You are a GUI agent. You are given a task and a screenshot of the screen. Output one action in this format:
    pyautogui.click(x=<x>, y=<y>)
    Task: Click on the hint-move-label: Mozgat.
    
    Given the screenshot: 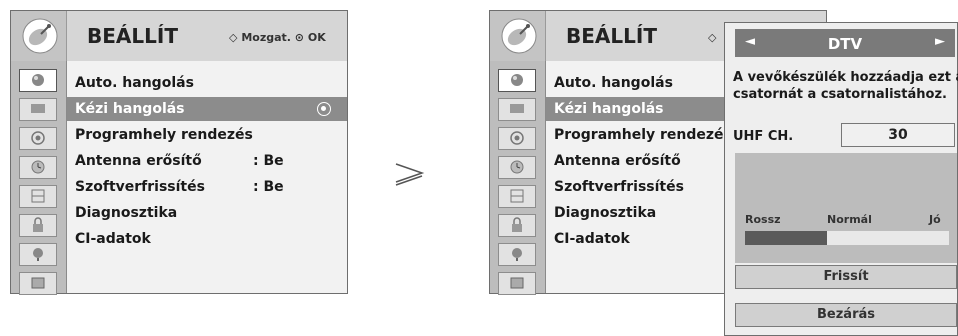 What is the action you would take?
    pyautogui.click(x=266, y=37)
    